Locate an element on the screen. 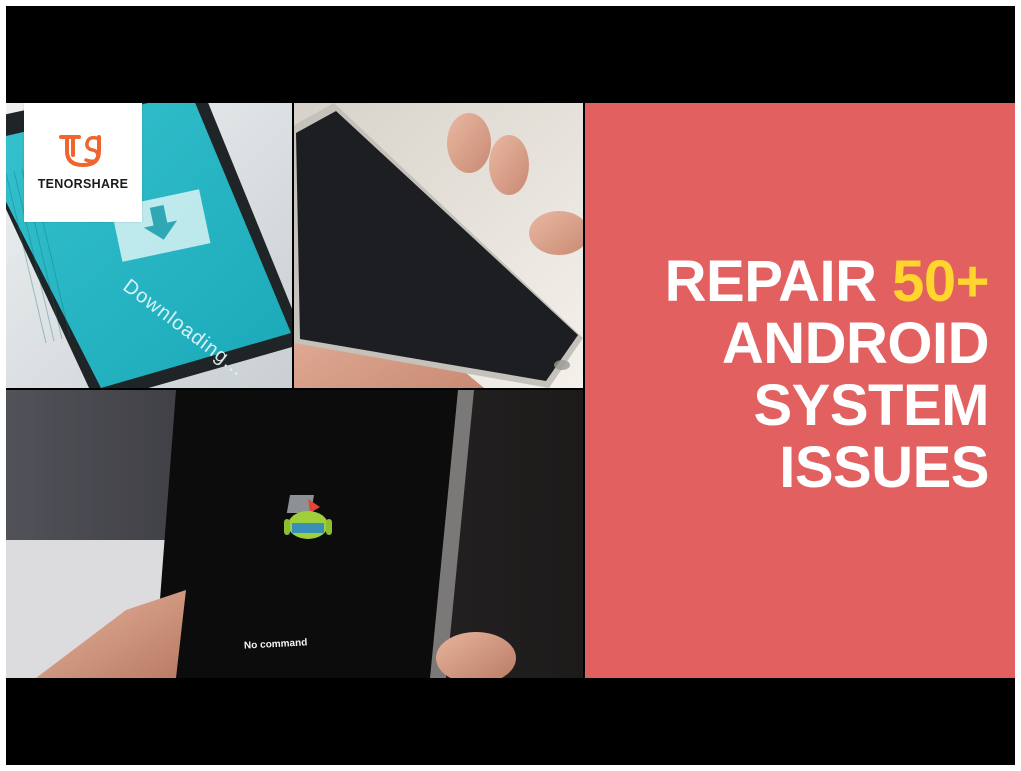  downloading-phone-photo: Downloading... TENORSHARE is located at coordinates (149, 245).